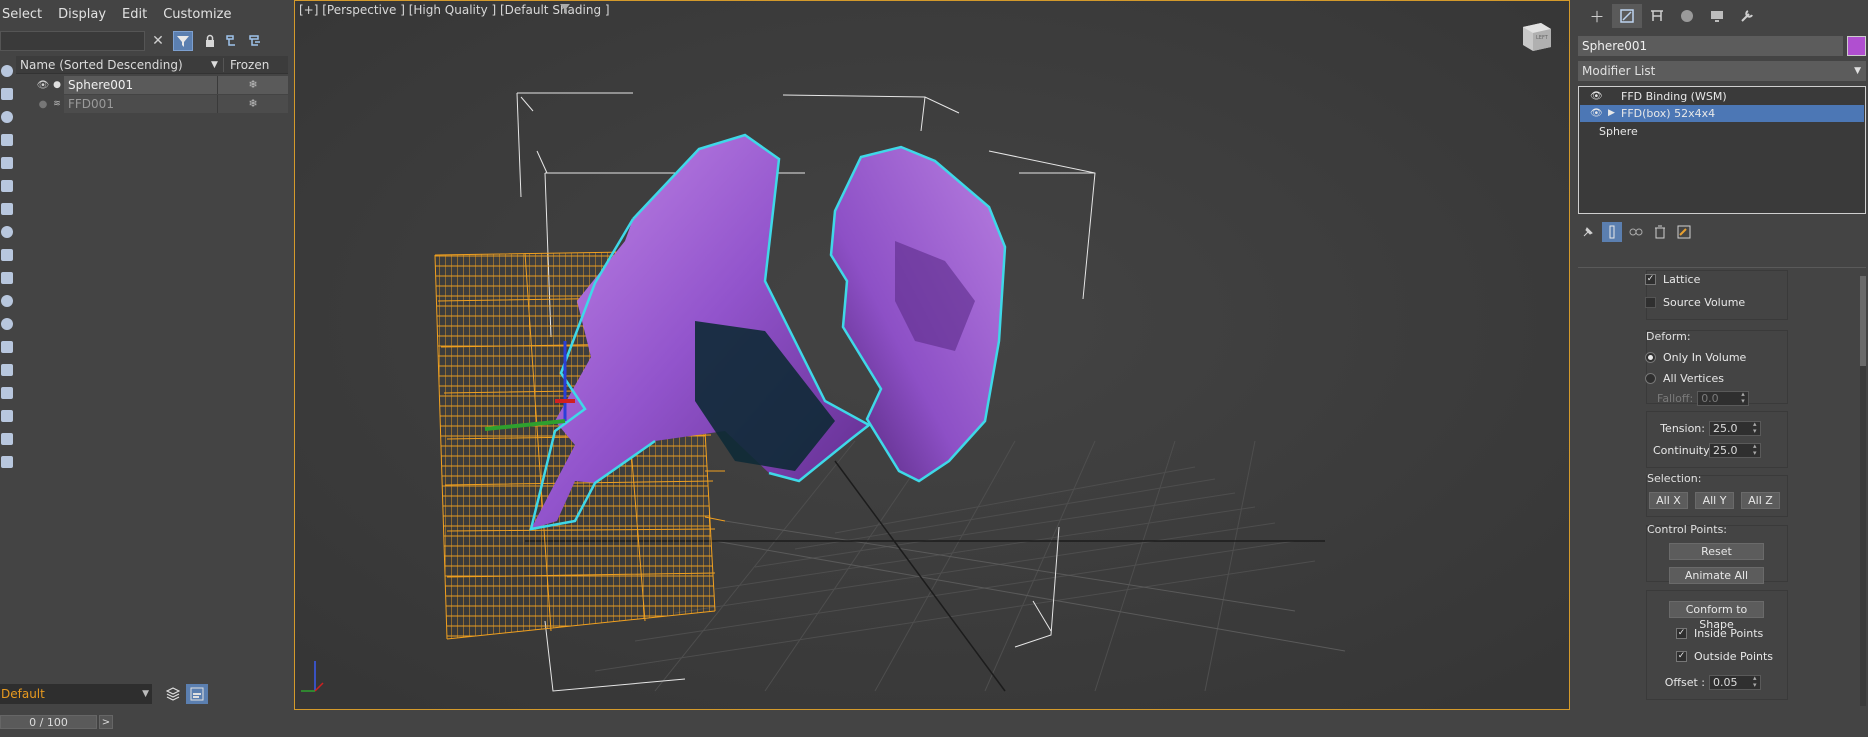 The width and height of the screenshot is (1868, 737). Describe the element at coordinates (1863, 491) in the screenshot. I see `command-panel-scrollbar` at that location.